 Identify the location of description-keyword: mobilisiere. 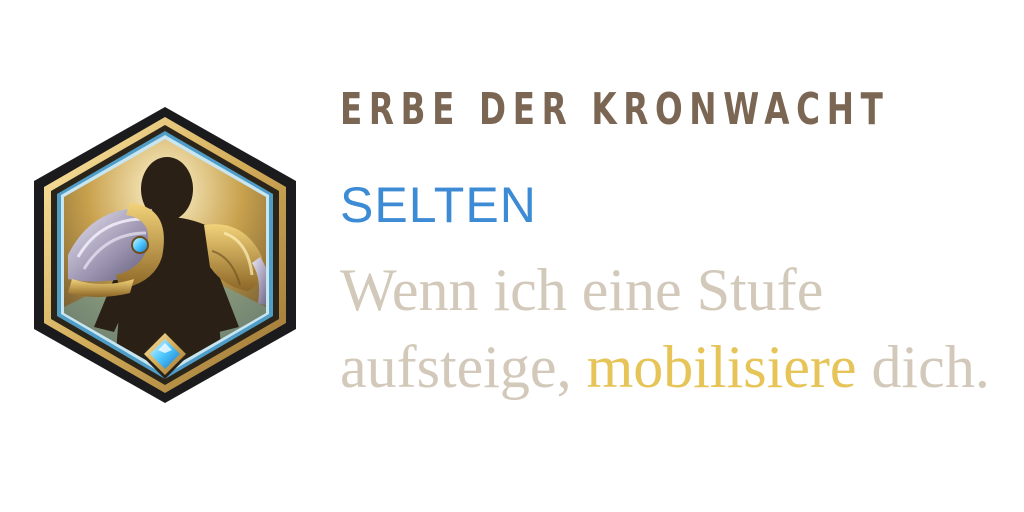
(721, 367).